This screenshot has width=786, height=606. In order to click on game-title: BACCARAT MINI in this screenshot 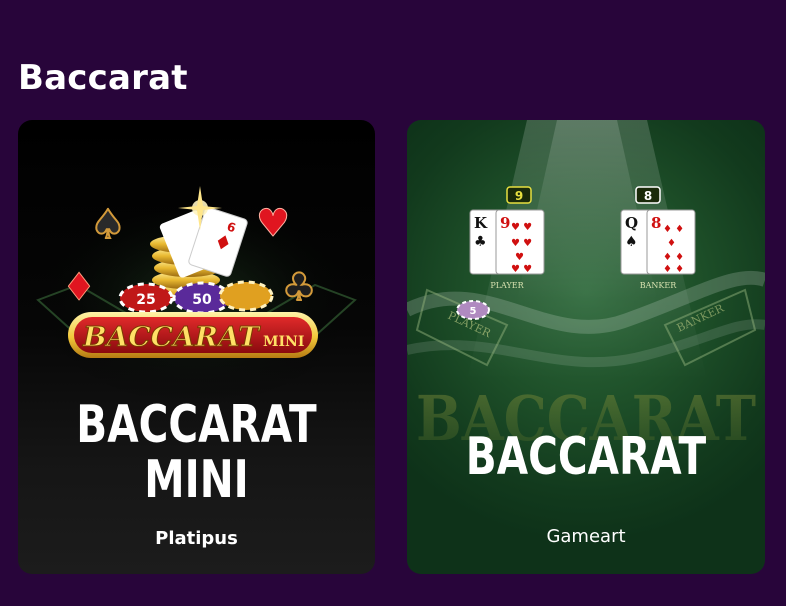, I will do `click(196, 452)`.